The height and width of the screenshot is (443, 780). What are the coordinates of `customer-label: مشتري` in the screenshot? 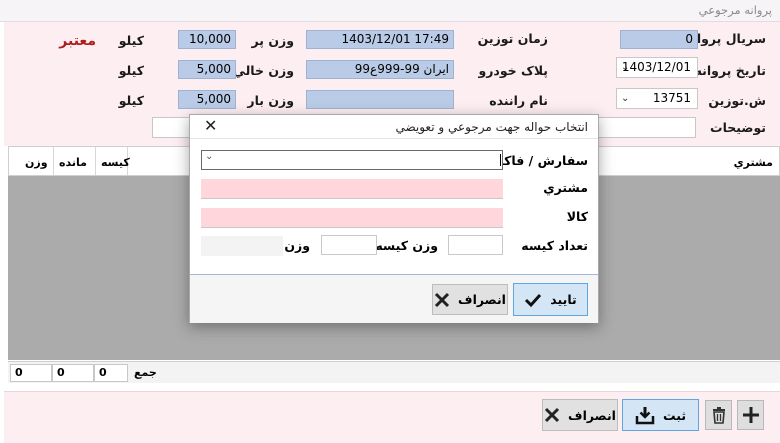 It's located at (565, 187).